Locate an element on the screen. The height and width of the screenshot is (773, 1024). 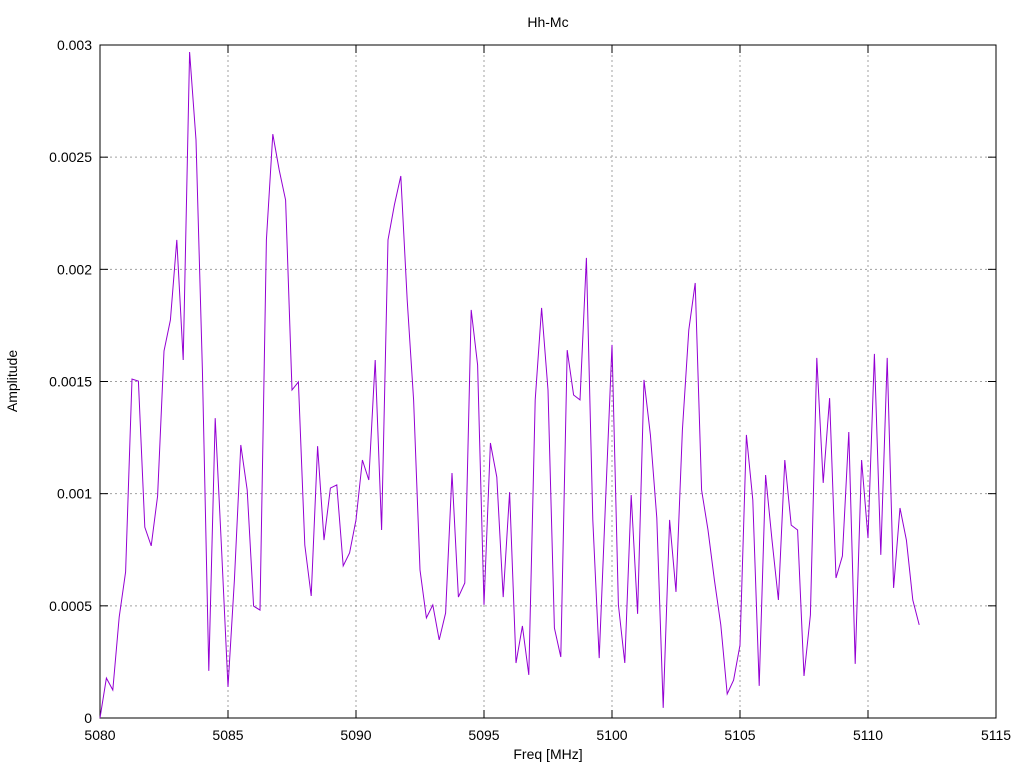
x-tick-label: 5095 is located at coordinates (483, 735).